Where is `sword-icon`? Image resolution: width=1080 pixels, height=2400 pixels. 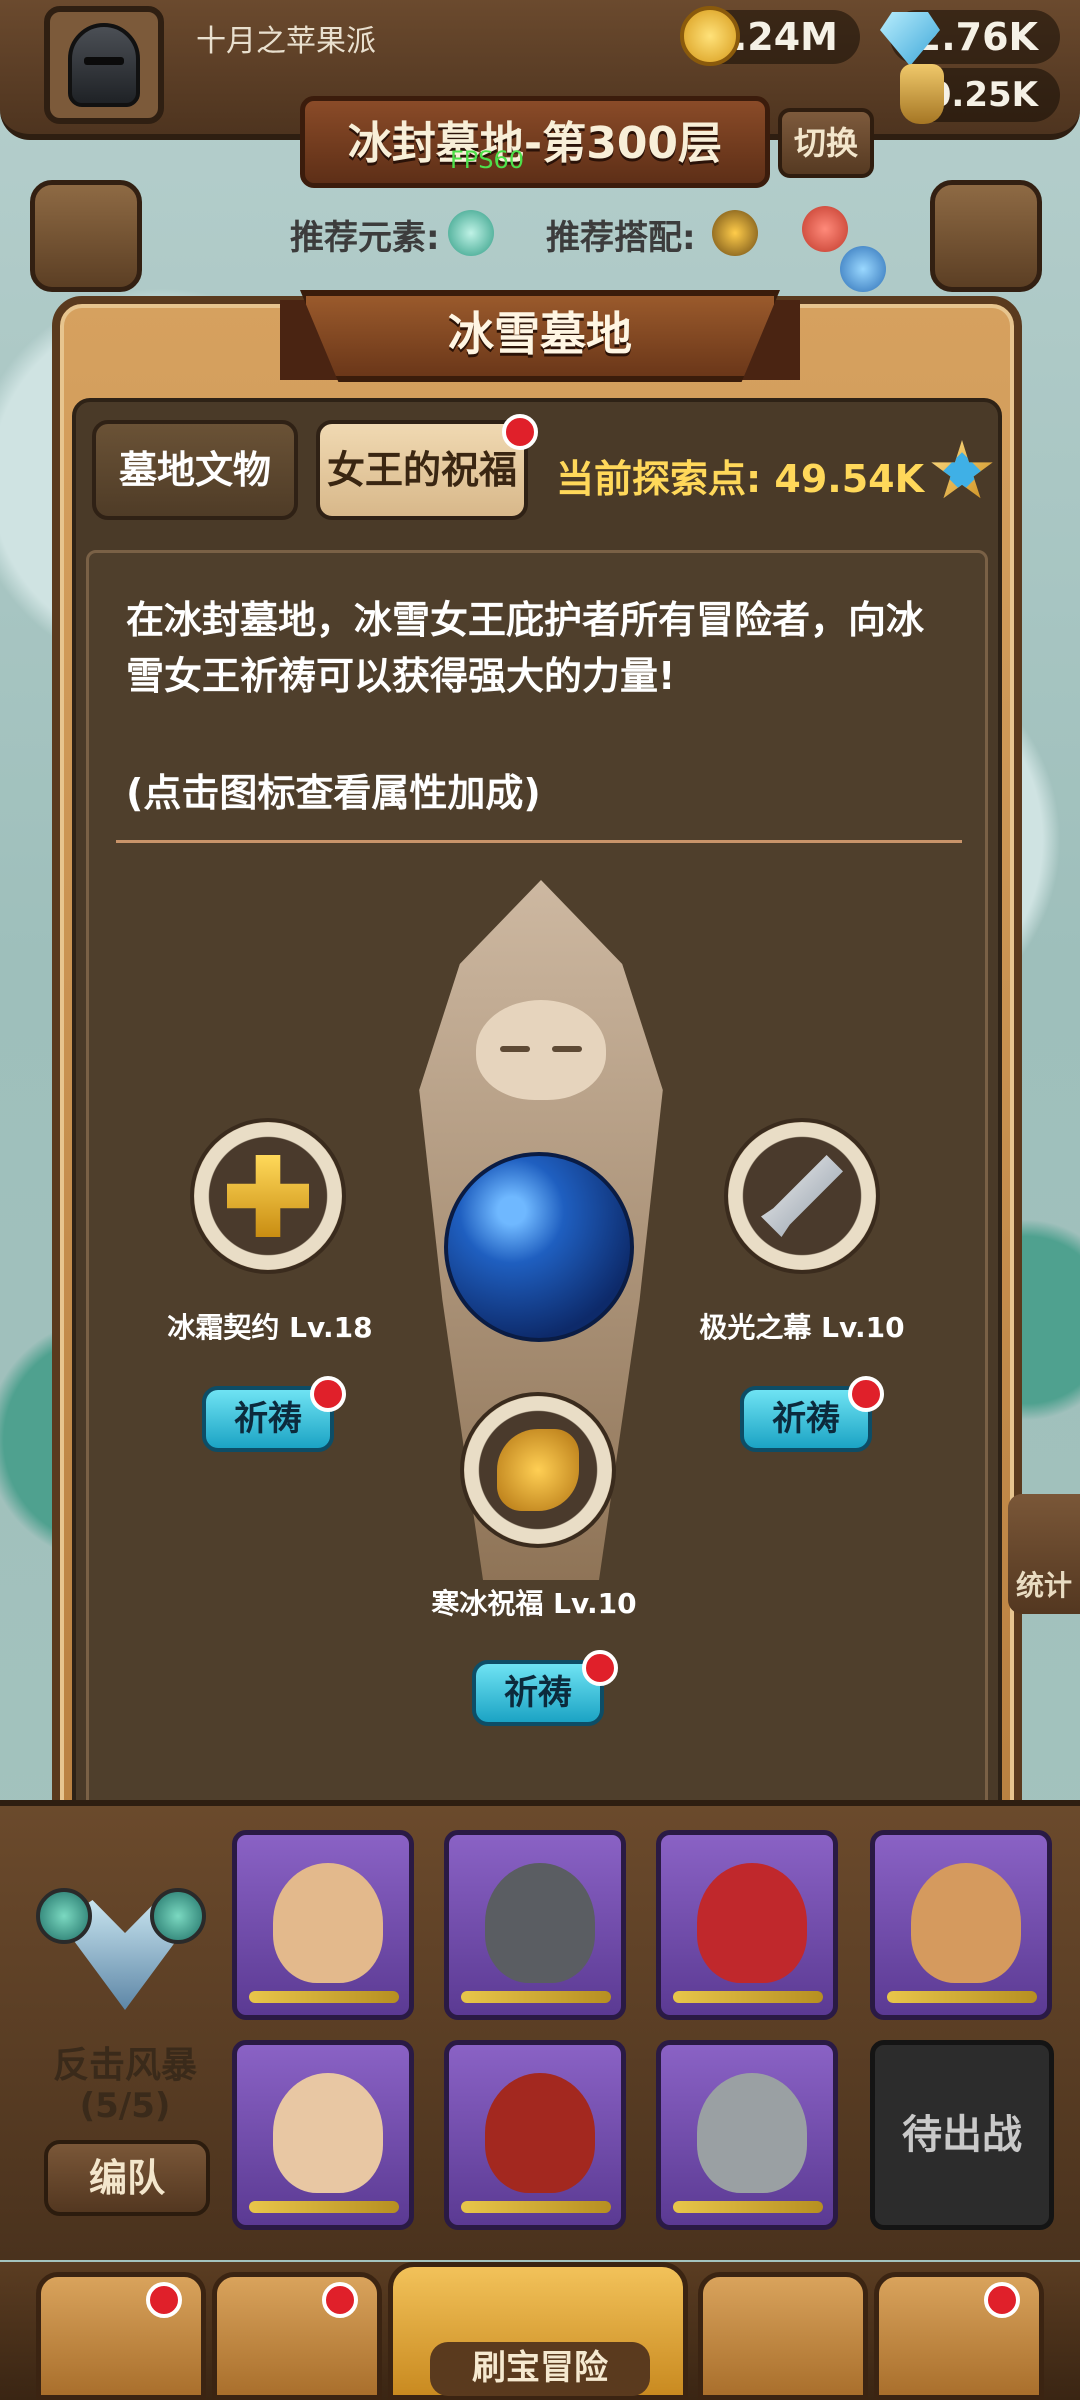
sword-icon is located at coordinates (802, 1196).